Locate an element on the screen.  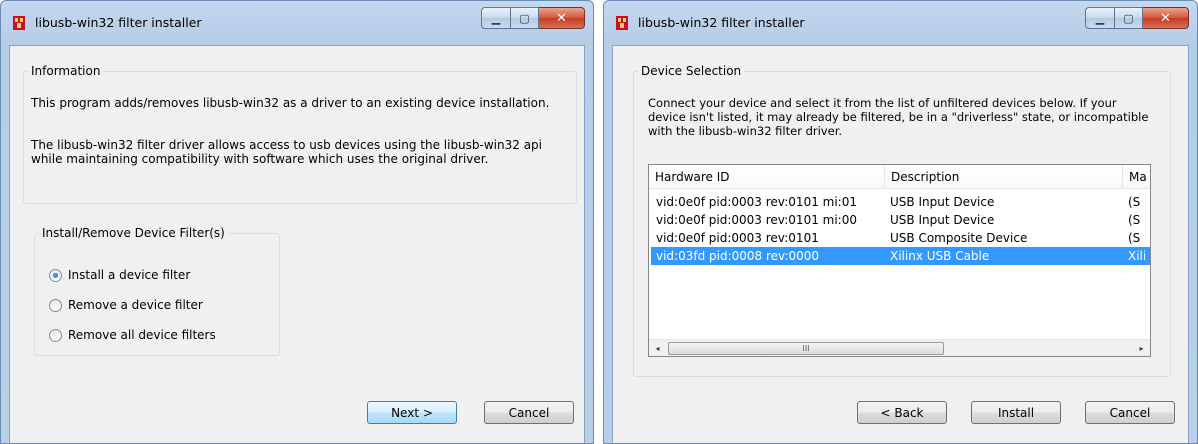
manufacturer-cell: Xili is located at coordinates (1137, 256).